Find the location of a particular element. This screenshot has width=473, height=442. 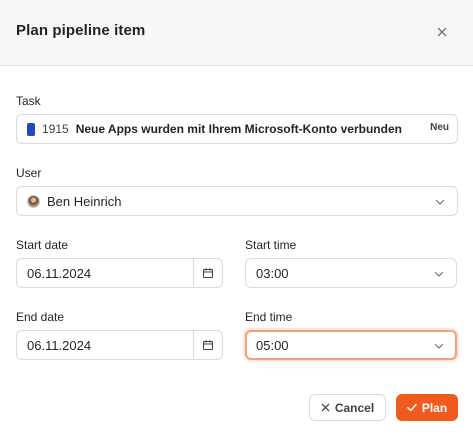

dialog-title: Plan pipeline item is located at coordinates (81, 30).